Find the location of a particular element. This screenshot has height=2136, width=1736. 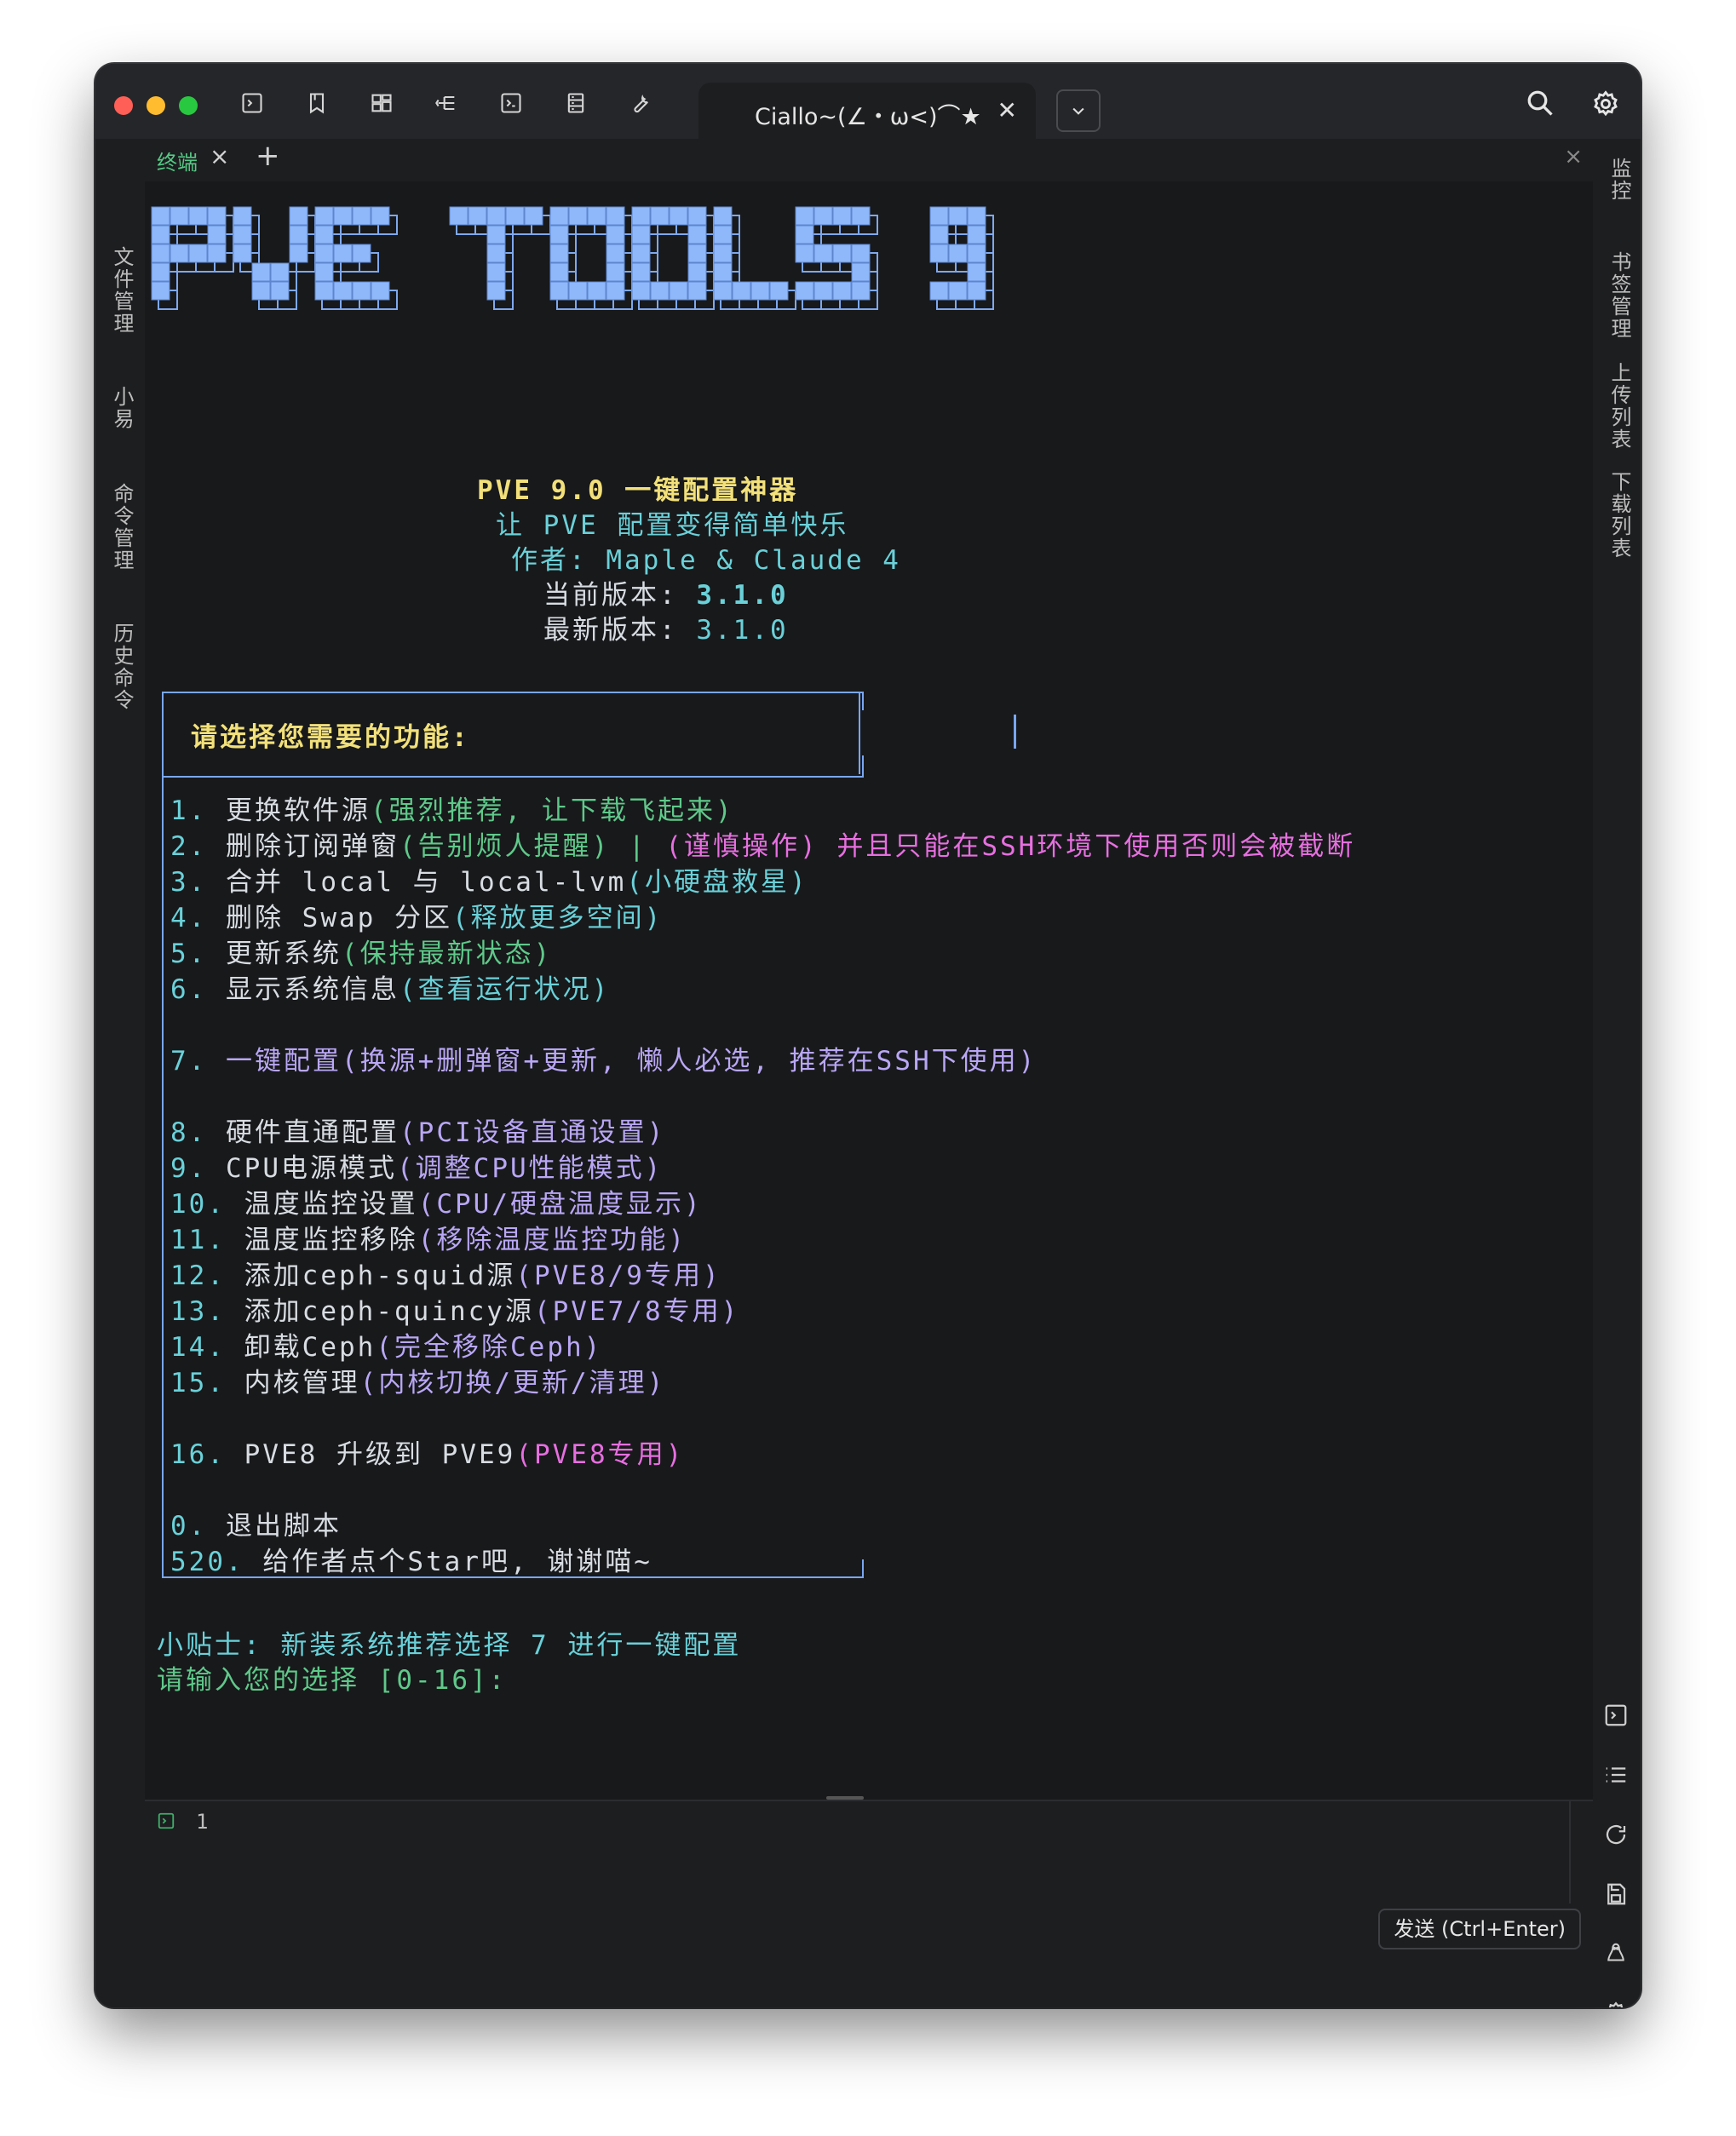

menu-item-name: 显示系统信息 is located at coordinates (313, 990).